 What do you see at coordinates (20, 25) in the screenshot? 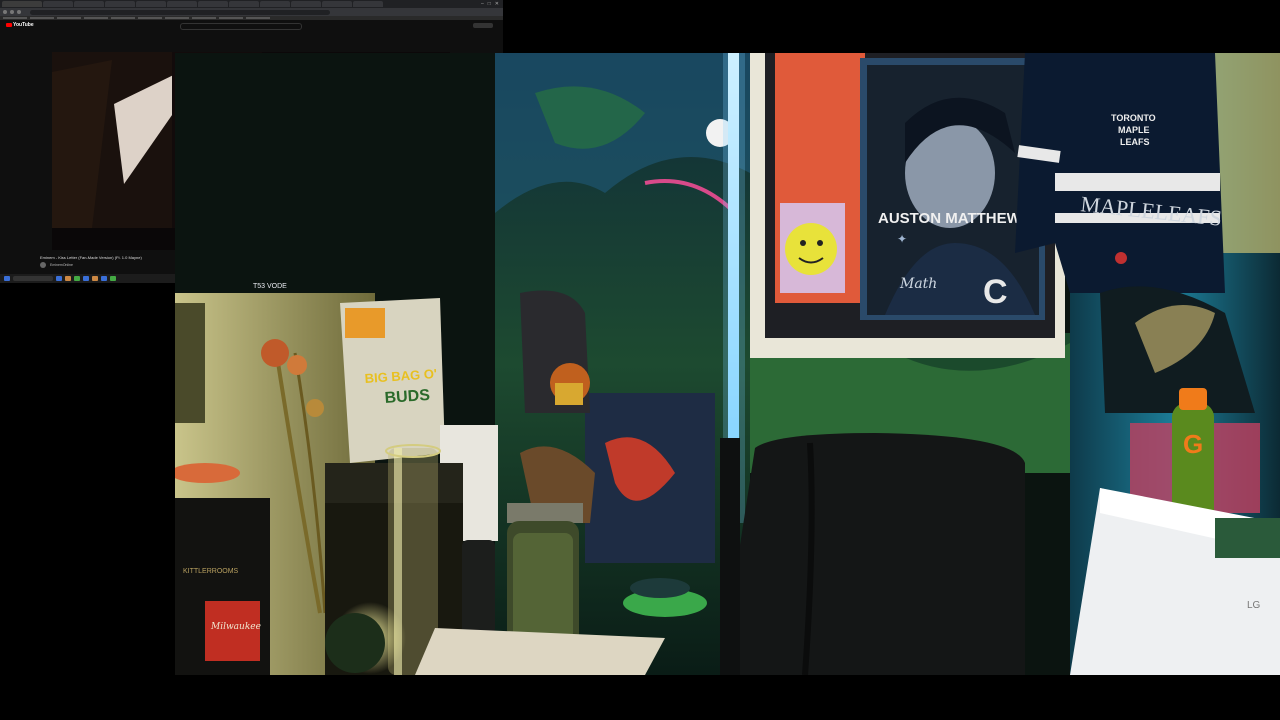
I see `site-logo: YouTube` at bounding box center [20, 25].